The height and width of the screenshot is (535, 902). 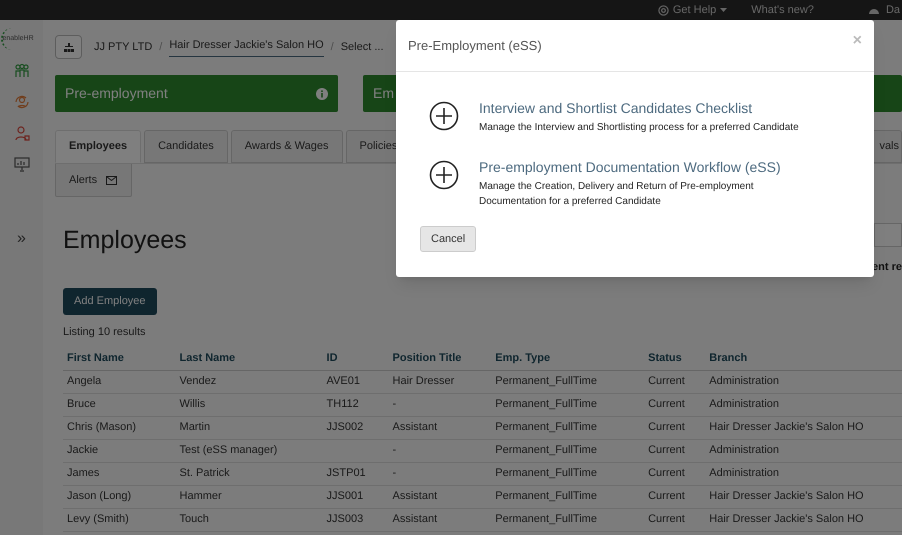 I want to click on column-header: Position Title, so click(x=440, y=358).